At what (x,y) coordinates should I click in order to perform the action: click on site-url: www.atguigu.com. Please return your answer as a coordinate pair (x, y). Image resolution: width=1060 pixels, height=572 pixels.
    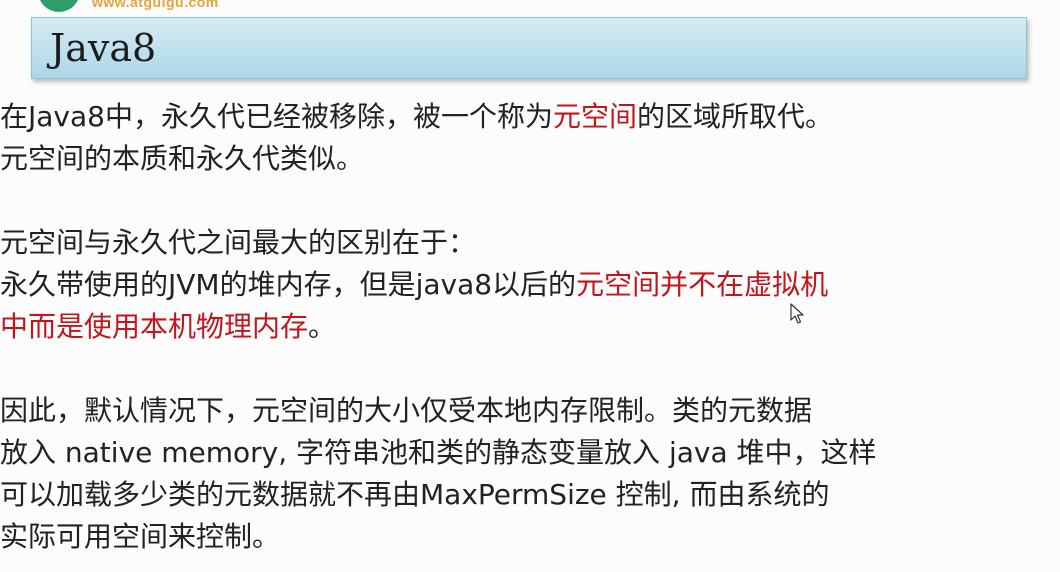
    Looking at the image, I should click on (155, 5).